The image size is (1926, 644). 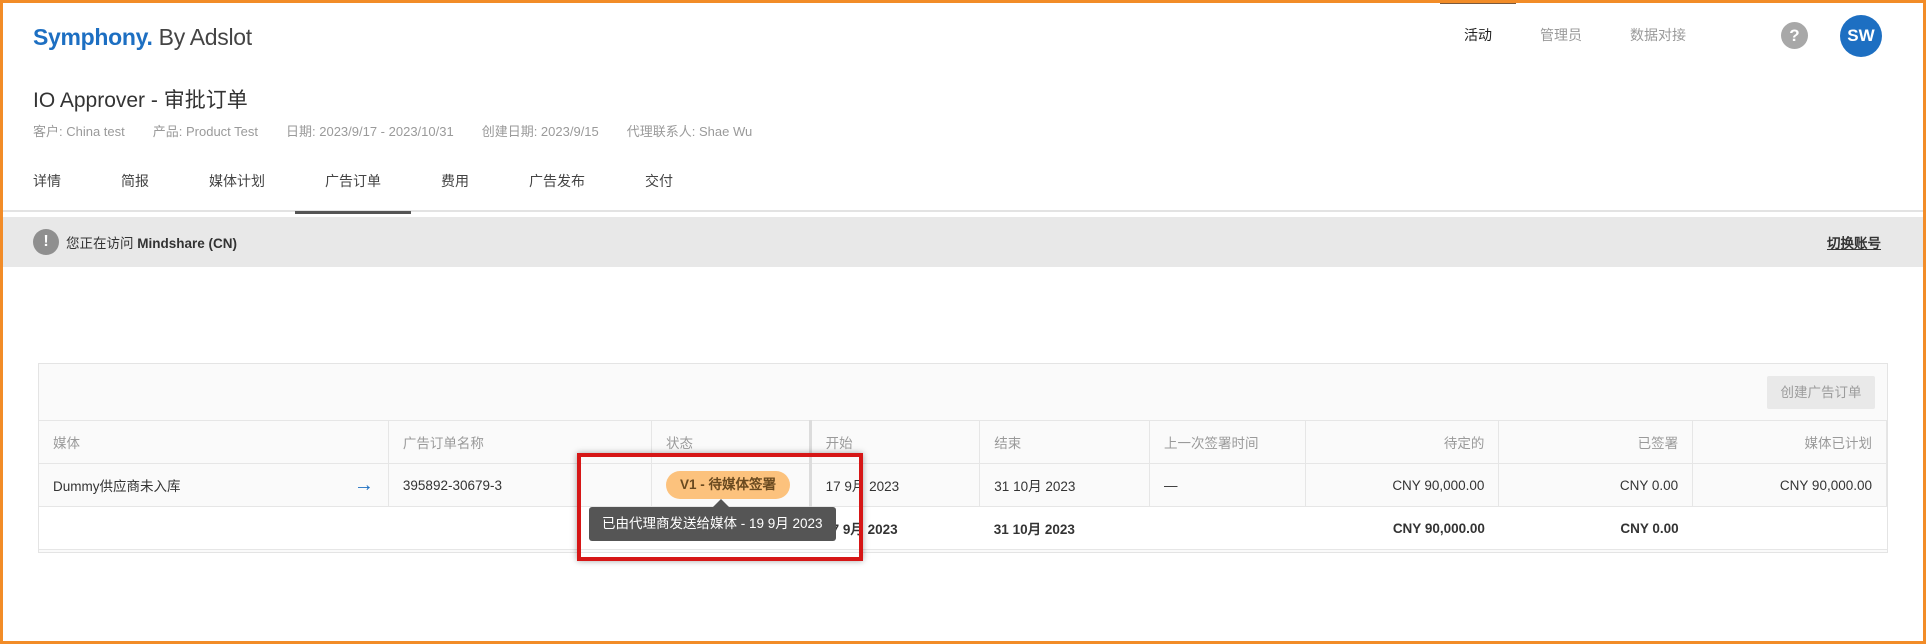 What do you see at coordinates (93, 37) in the screenshot?
I see `logo-brand: Symphony.` at bounding box center [93, 37].